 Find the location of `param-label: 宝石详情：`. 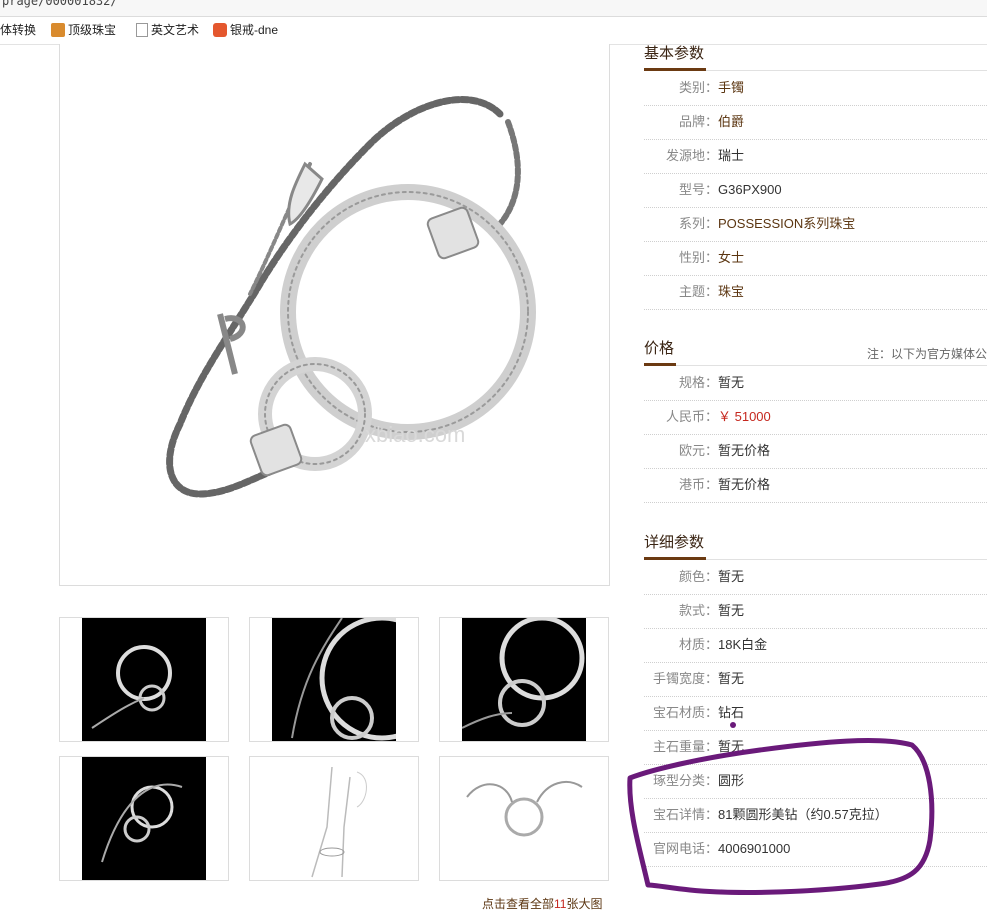

param-label: 宝石详情： is located at coordinates (685, 814).